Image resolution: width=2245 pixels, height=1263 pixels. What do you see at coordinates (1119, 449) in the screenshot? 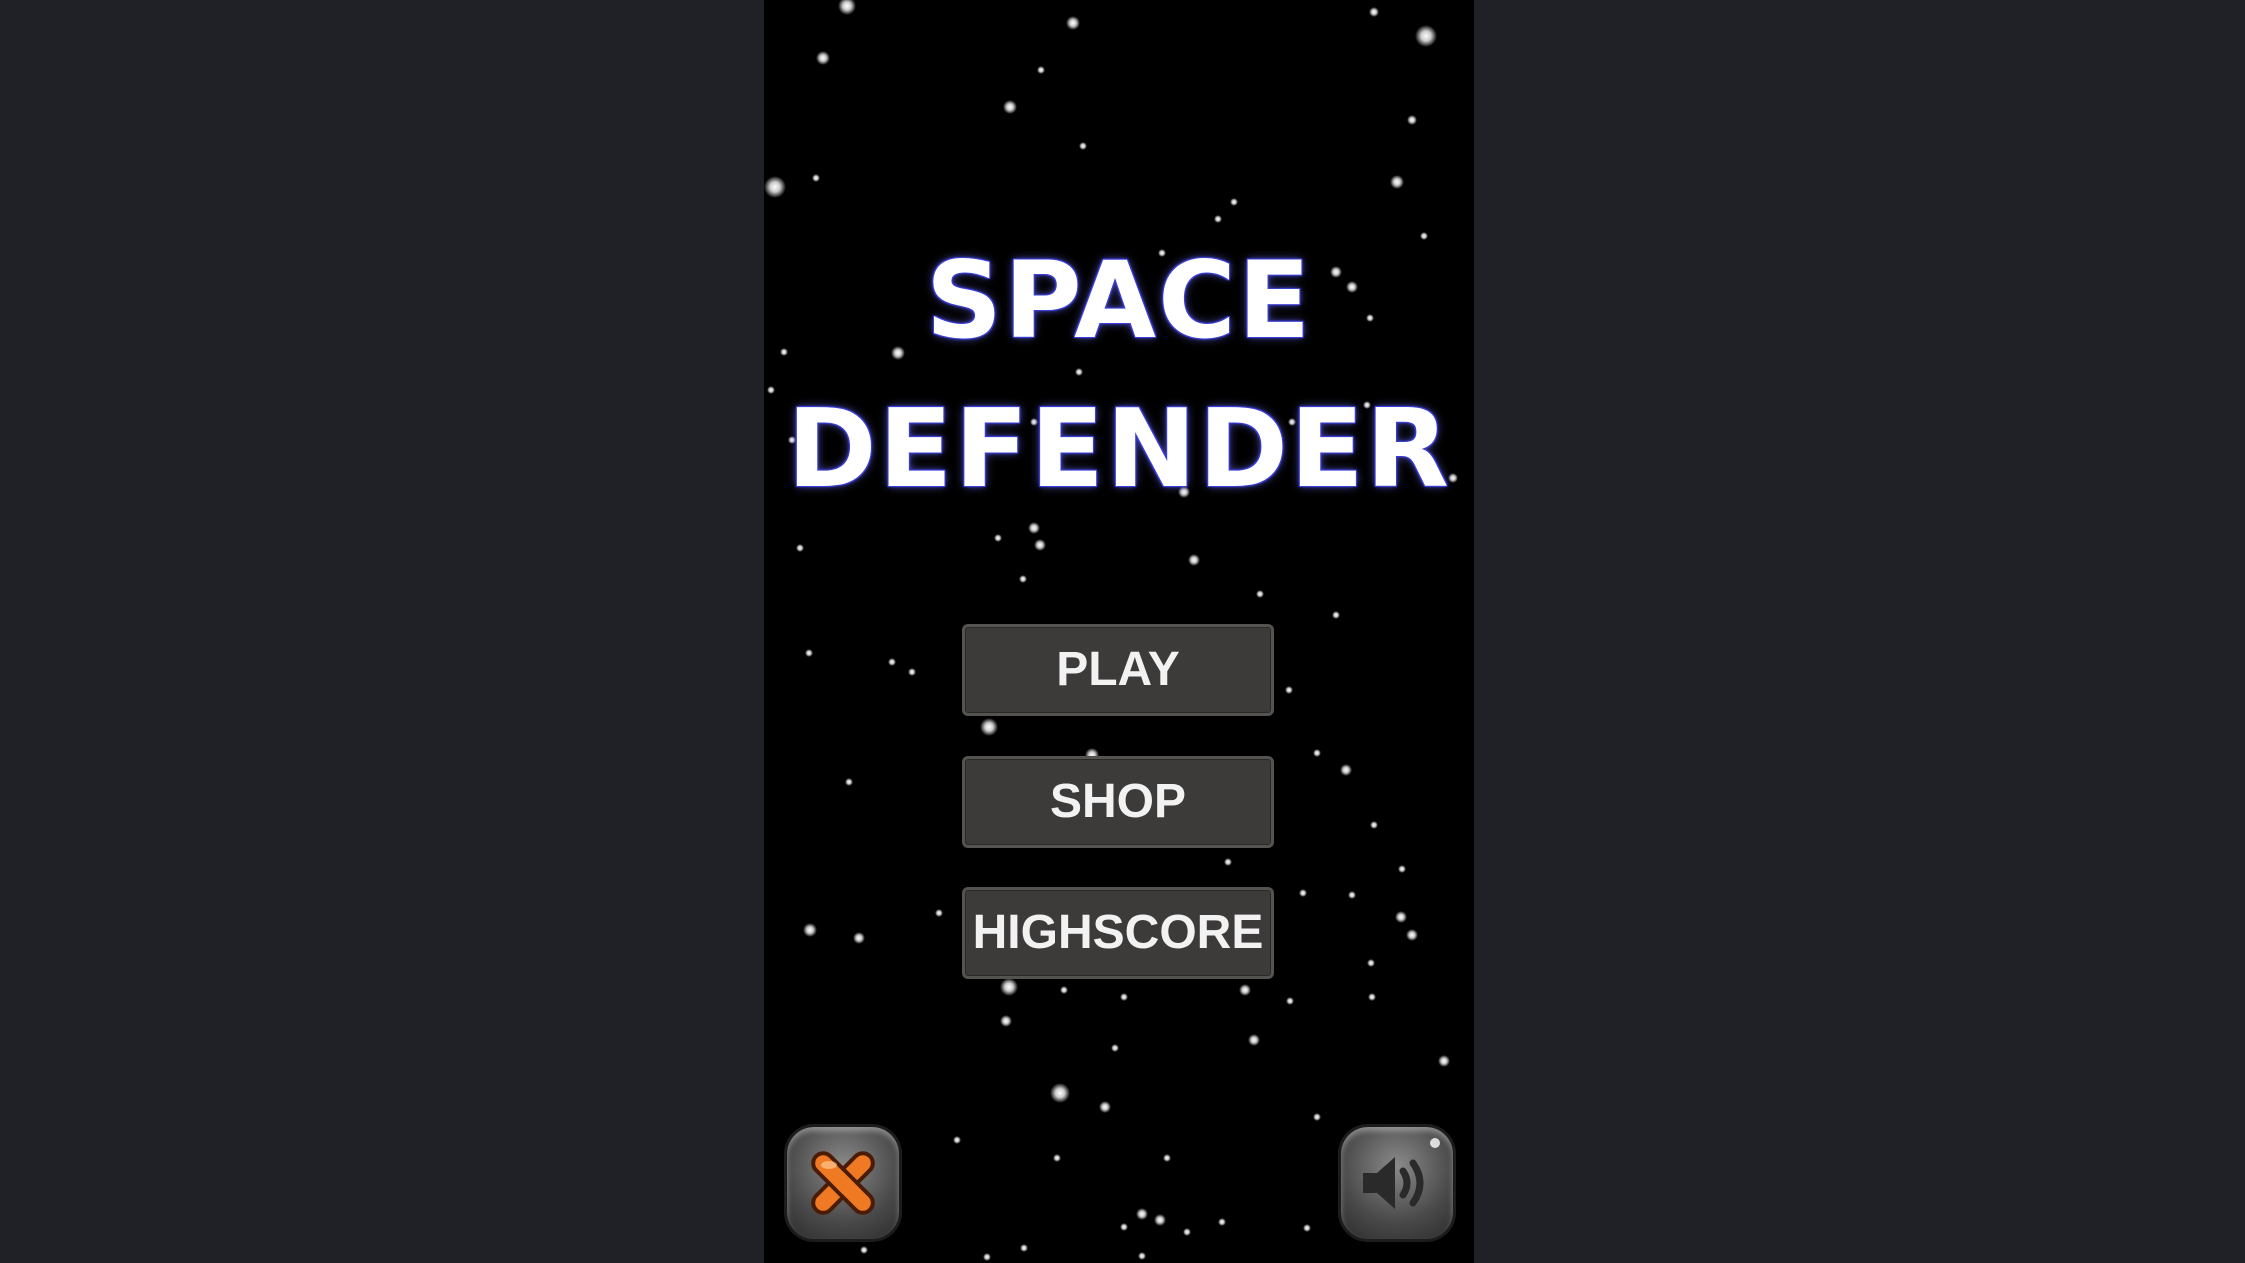
I see `game-title-line-2: DEFENDER` at bounding box center [1119, 449].